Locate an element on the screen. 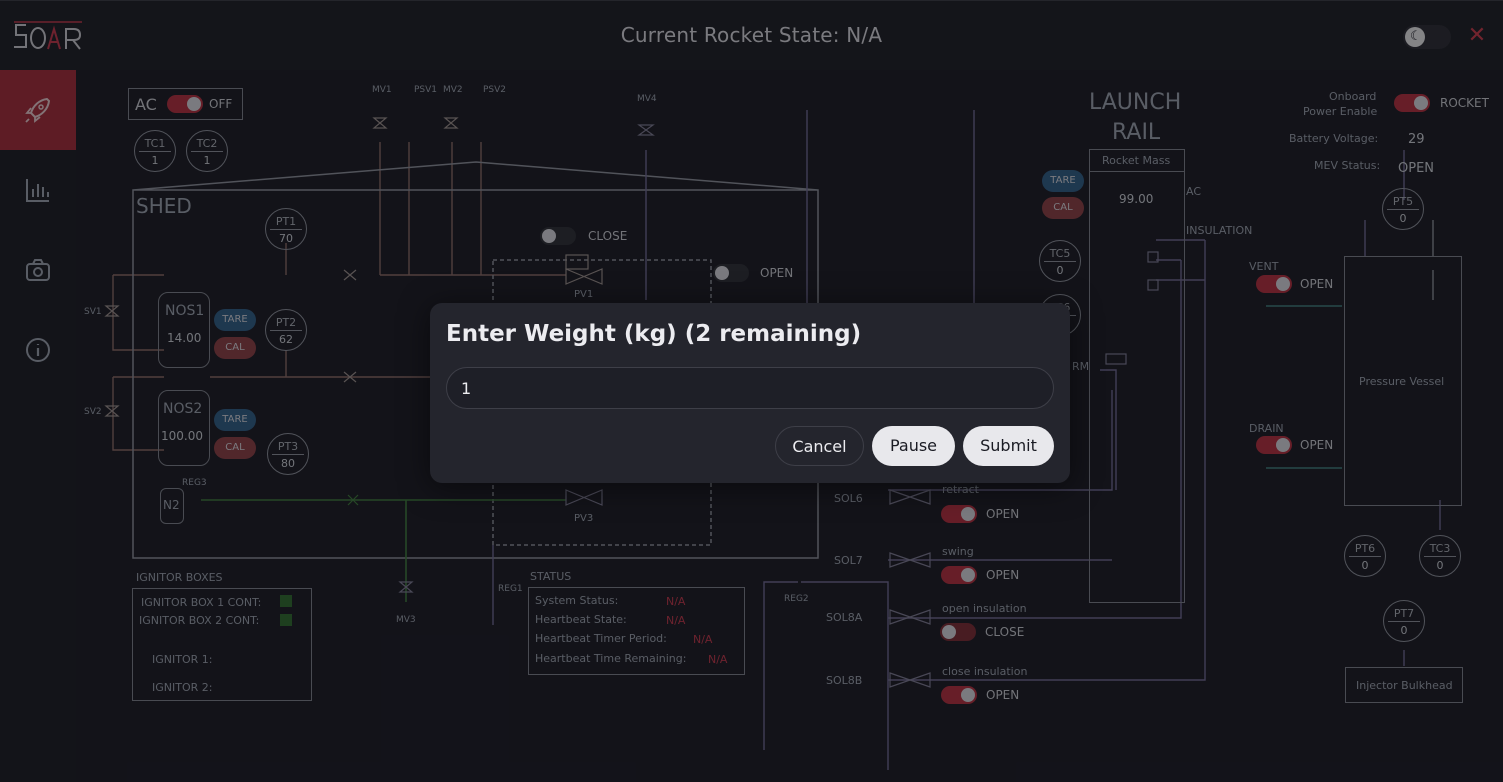 The width and height of the screenshot is (1503, 782). heartbeat-remaining-label: Heartbeat Time Remaining: is located at coordinates (611, 658).